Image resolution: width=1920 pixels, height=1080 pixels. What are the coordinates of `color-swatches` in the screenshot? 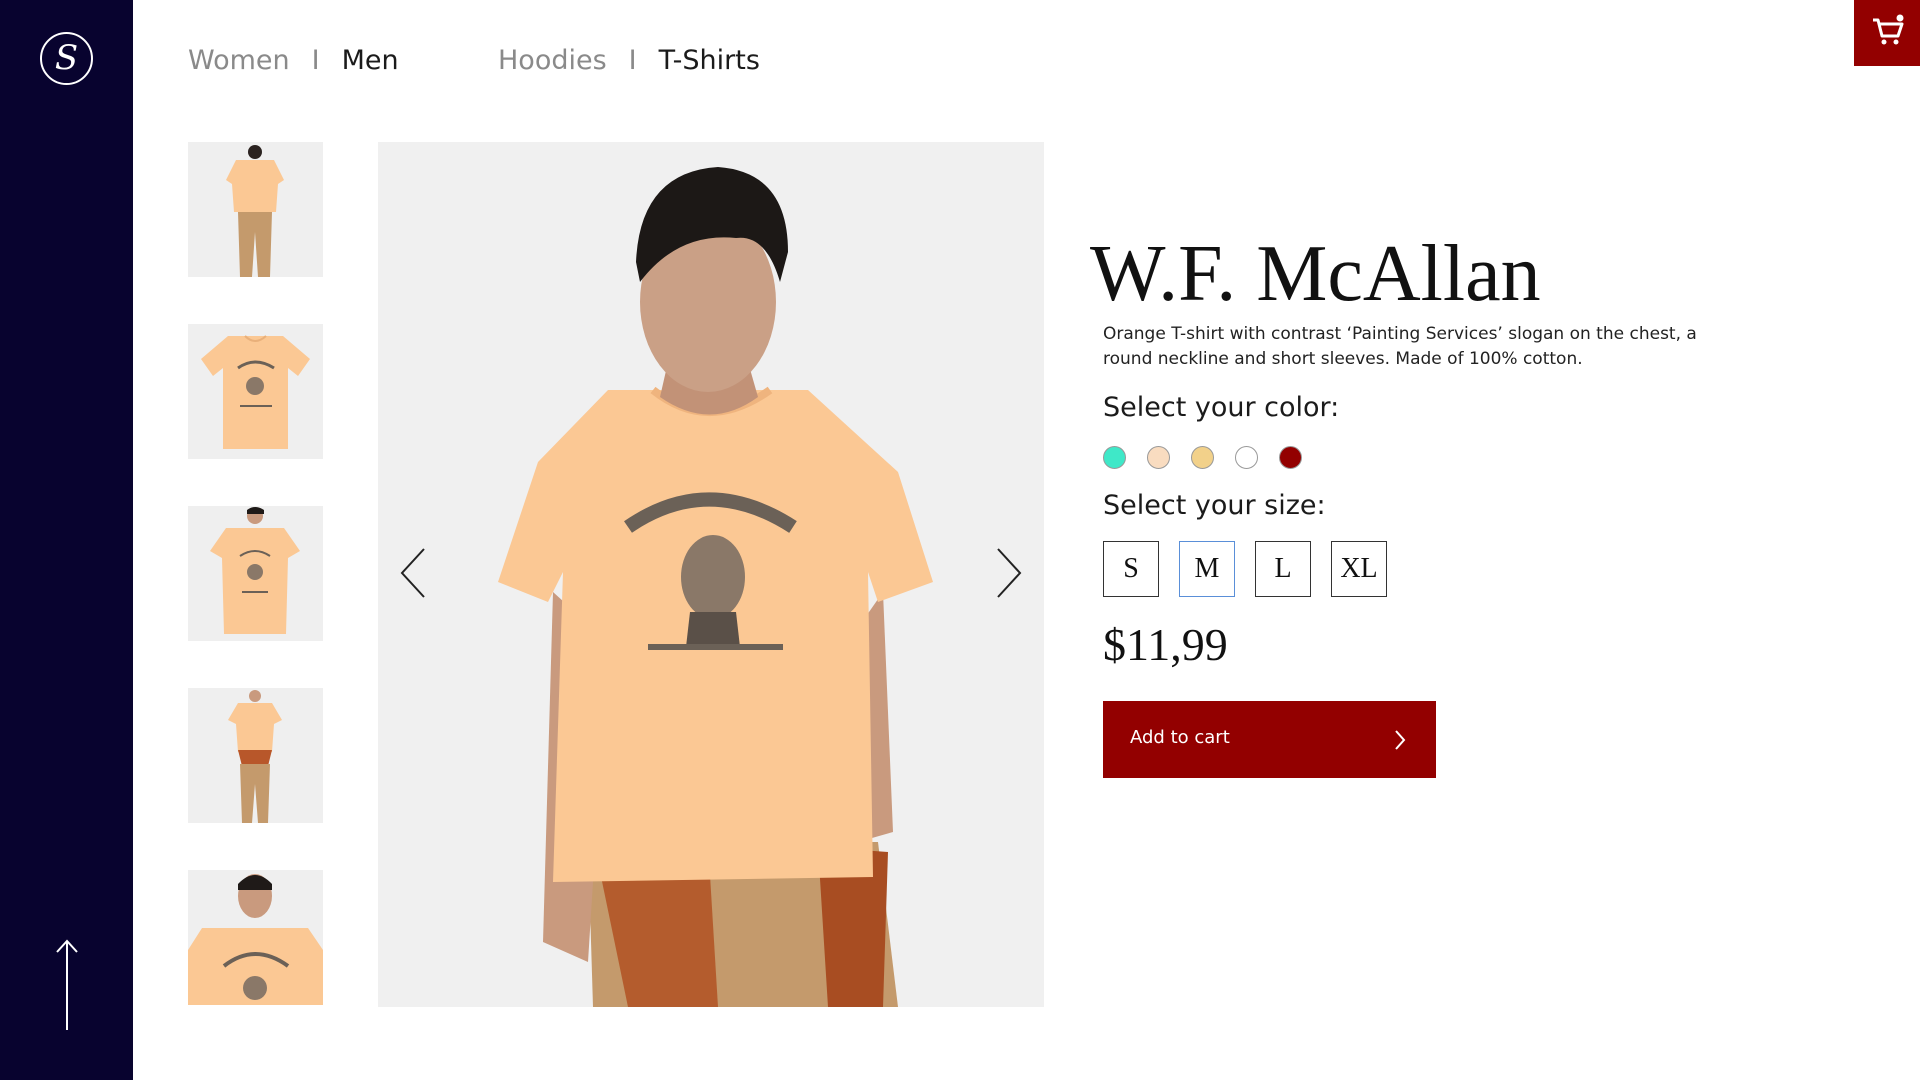 It's located at (1213, 457).